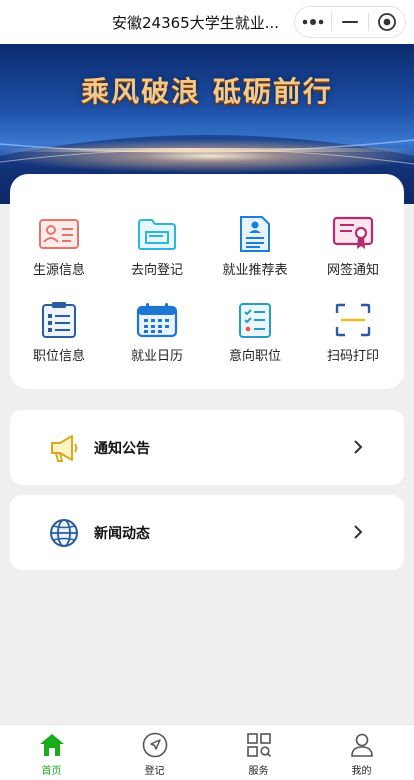  I want to click on certificate-icon, so click(353, 234).